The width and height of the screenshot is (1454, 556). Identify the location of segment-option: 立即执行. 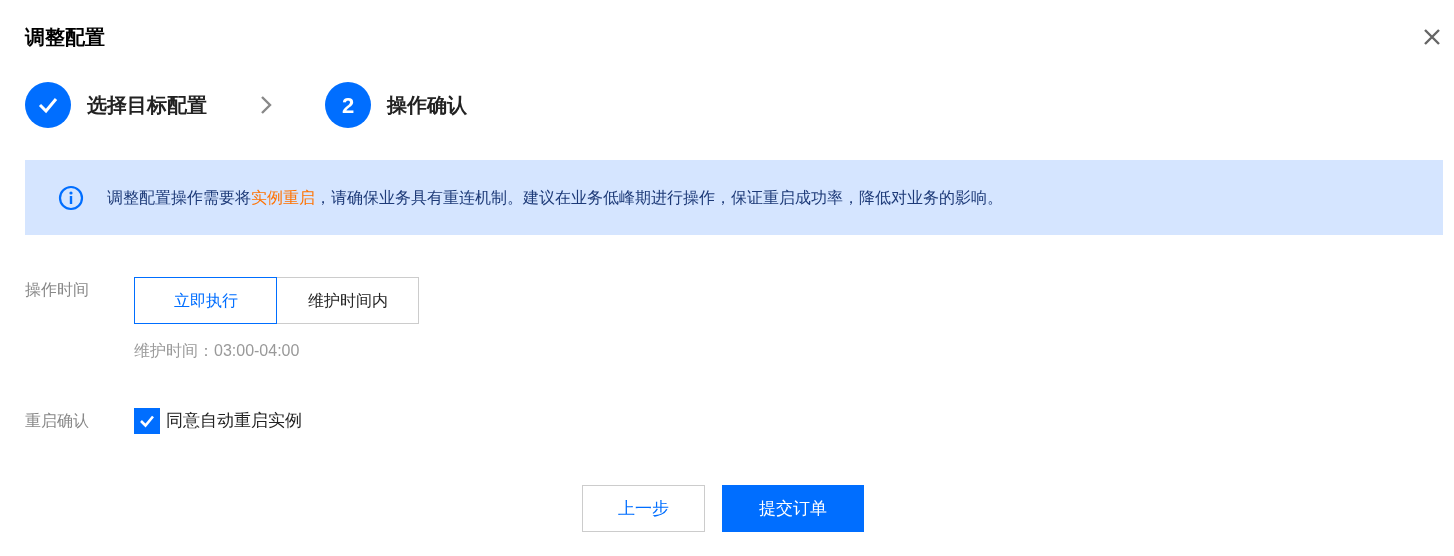
(205, 300).